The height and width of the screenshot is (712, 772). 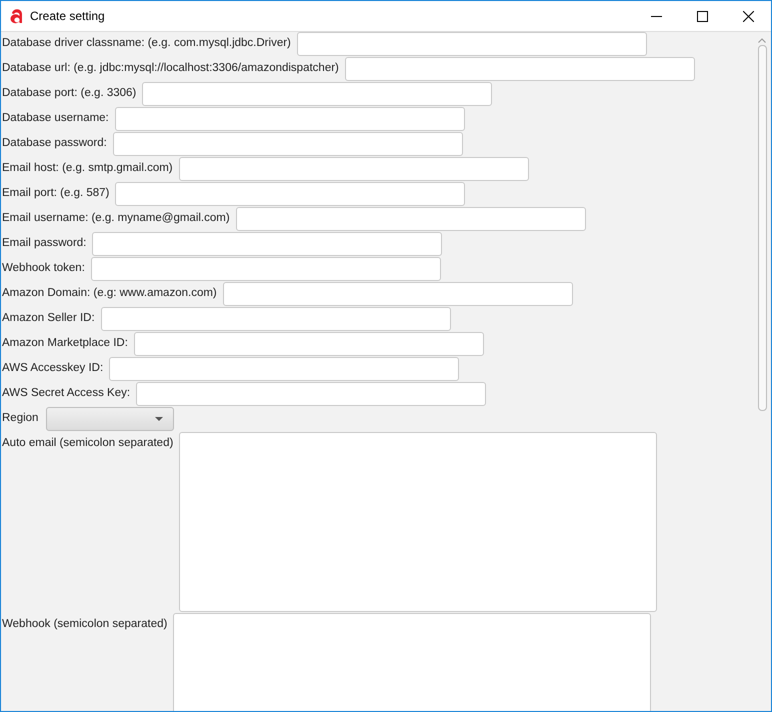 What do you see at coordinates (170, 68) in the screenshot?
I see `field-label: Database url: (e.g. jdbc:mysql://localhost:3306/amazondispatcher)` at bounding box center [170, 68].